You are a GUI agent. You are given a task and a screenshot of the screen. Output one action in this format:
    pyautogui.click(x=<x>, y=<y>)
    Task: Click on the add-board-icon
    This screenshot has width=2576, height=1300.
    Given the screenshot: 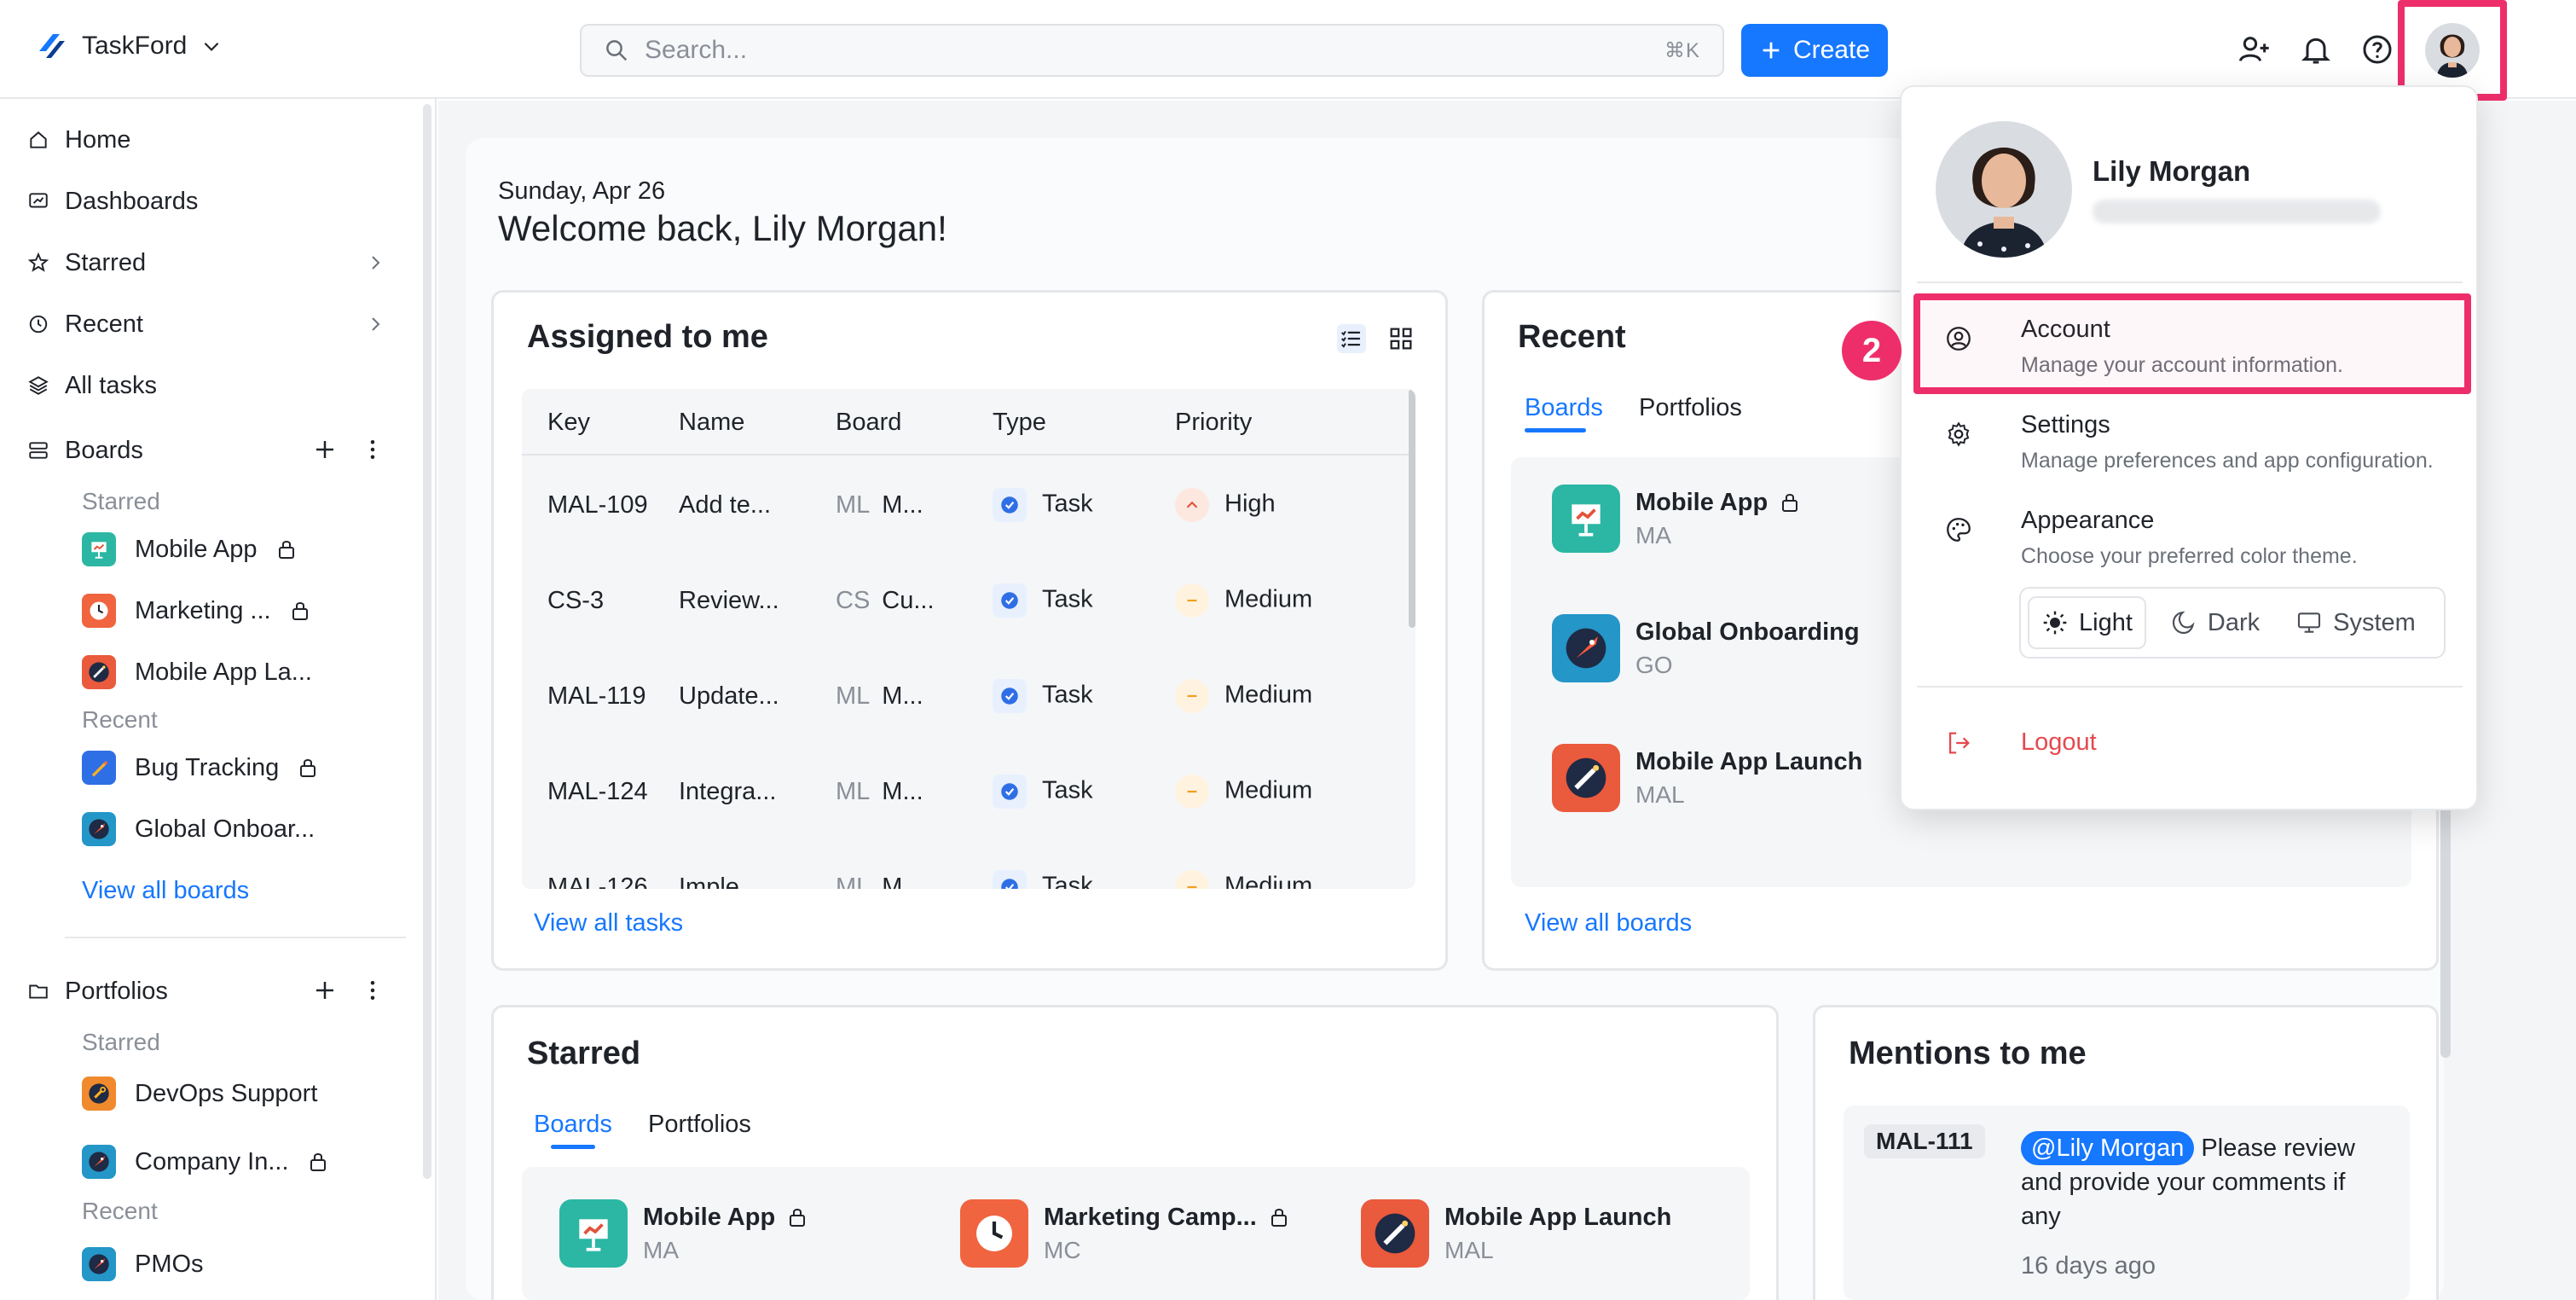 What is the action you would take?
    pyautogui.click(x=325, y=450)
    